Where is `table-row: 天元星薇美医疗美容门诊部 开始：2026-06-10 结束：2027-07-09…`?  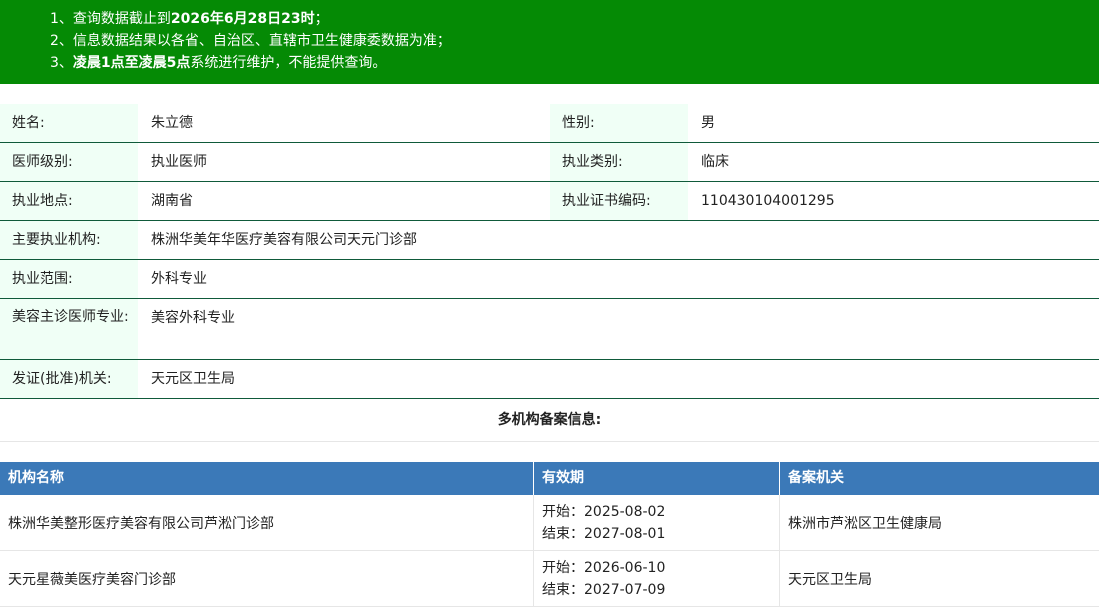
table-row: 天元星薇美医疗美容门诊部 开始：2026-06-10 结束：2027-07-09… is located at coordinates (549, 579).